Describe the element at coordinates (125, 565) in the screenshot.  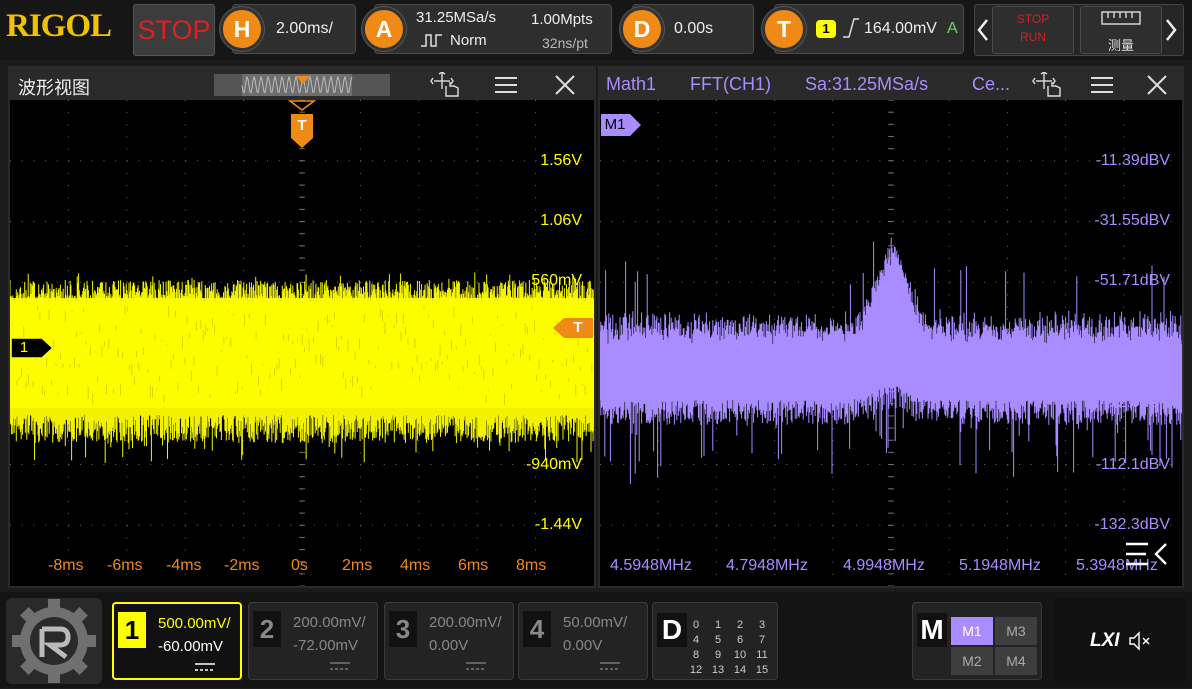
I see `waveform-x-axis-label: -6ms` at that location.